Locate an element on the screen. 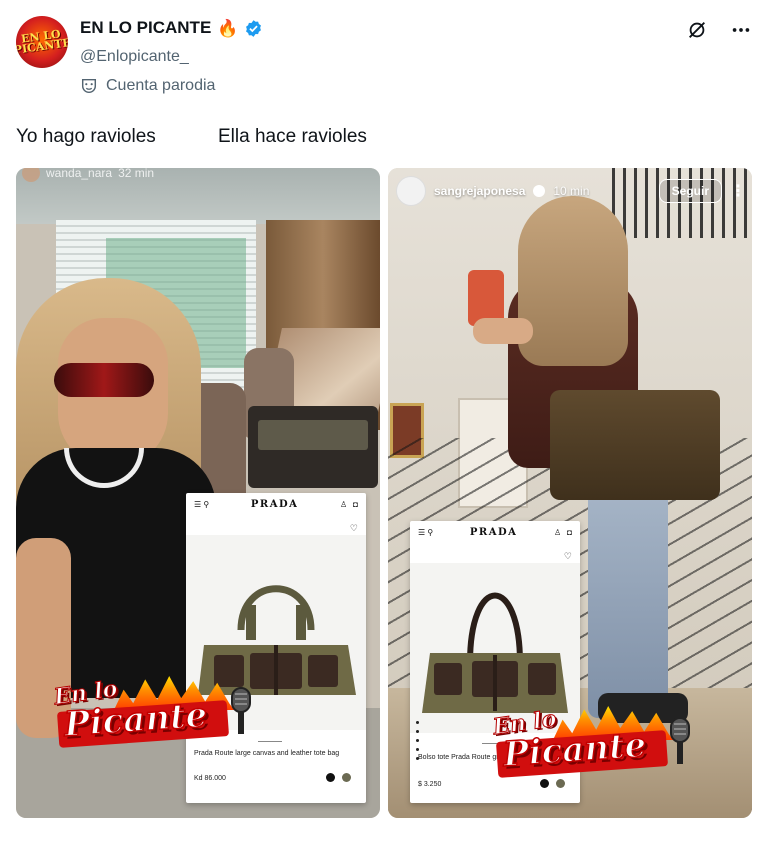 Image resolution: width=767 pixels, height=845 pixels. caption-right: Ella hace ravioles is located at coordinates (292, 136).